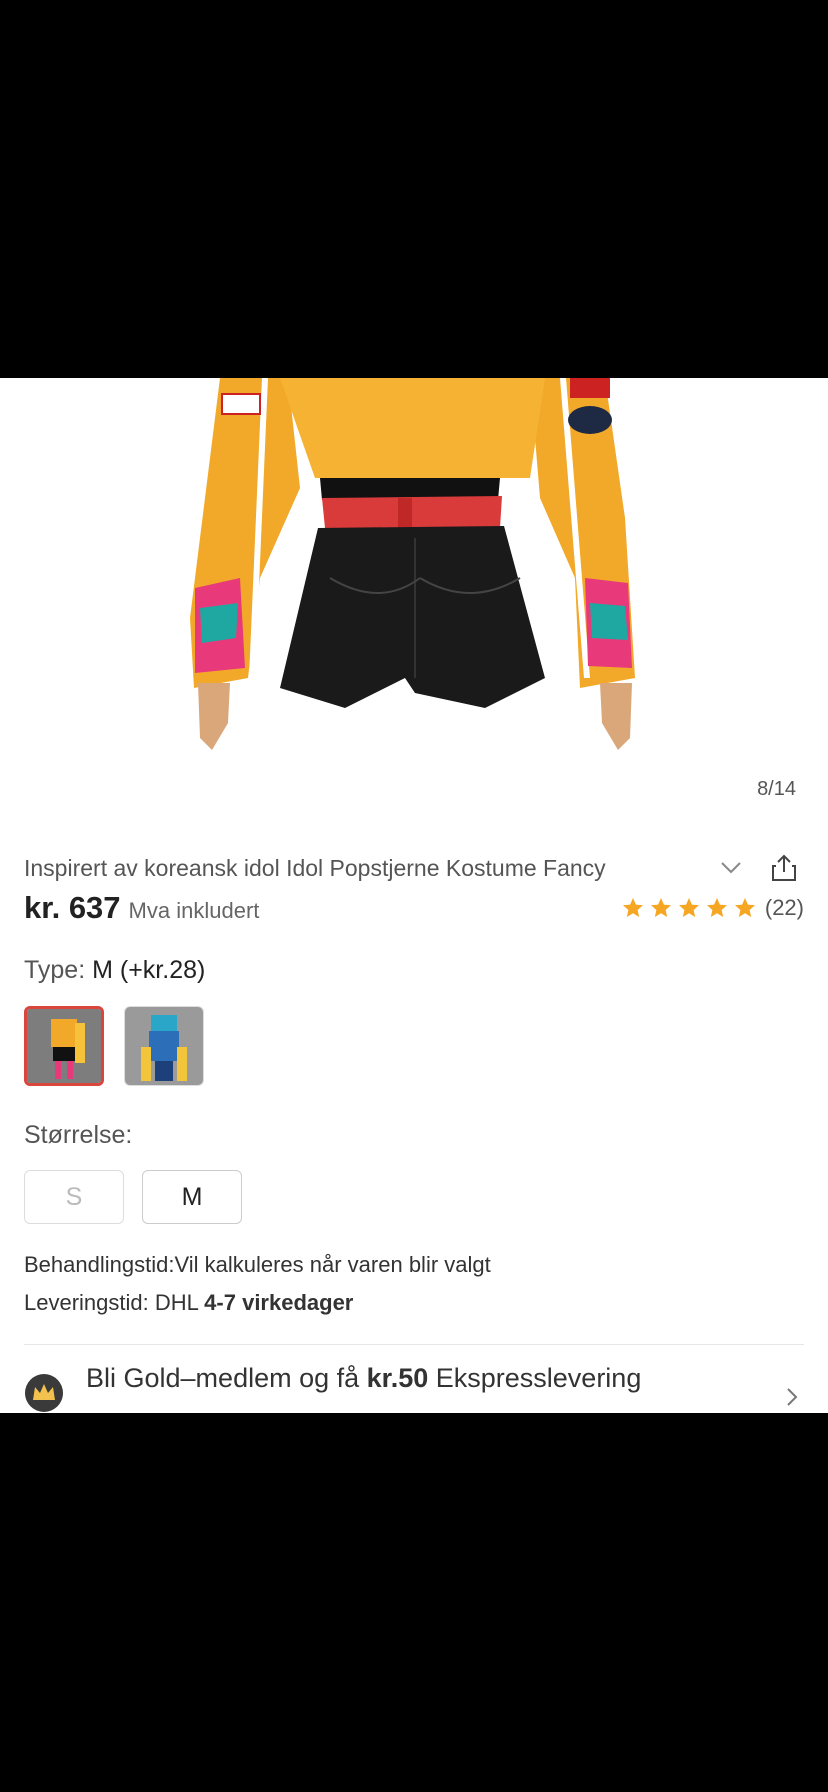  What do you see at coordinates (192, 1197) in the screenshot?
I see `size-option-m: M` at bounding box center [192, 1197].